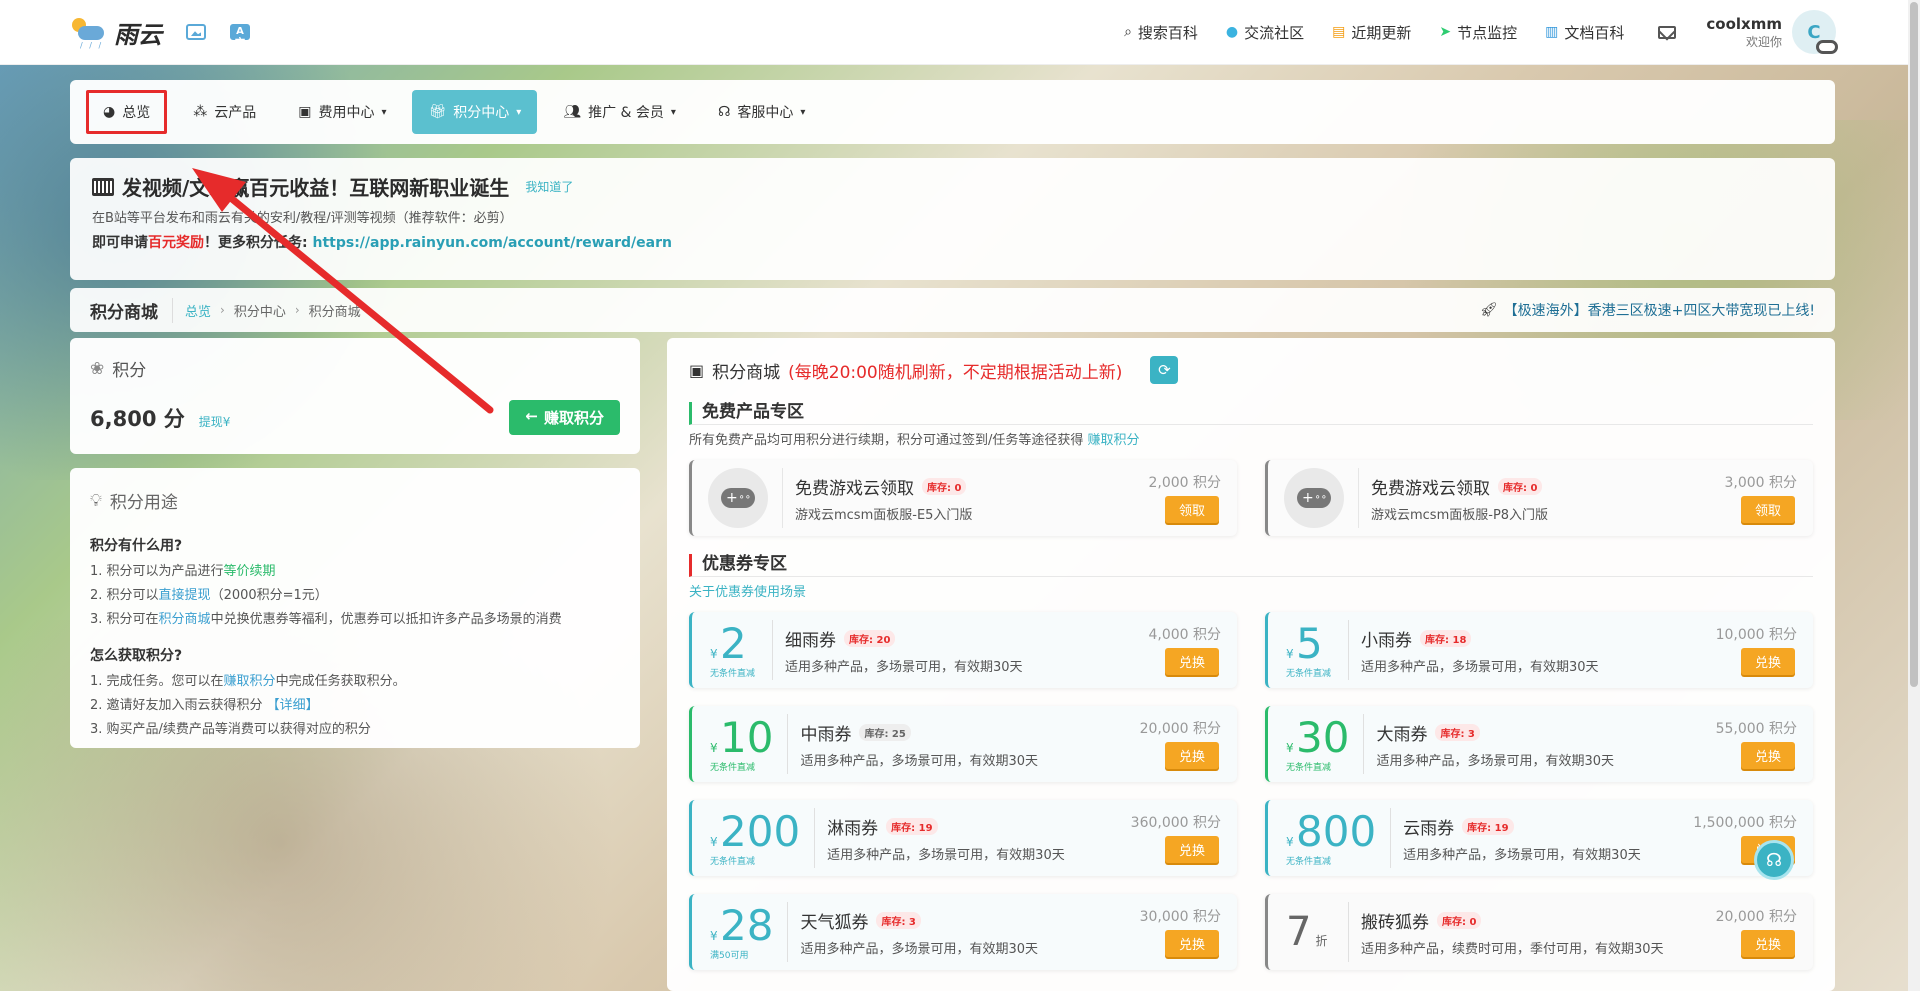 The height and width of the screenshot is (991, 1920). Describe the element at coordinates (1756, 729) in the screenshot. I see `price: 55,000 积分` at that location.